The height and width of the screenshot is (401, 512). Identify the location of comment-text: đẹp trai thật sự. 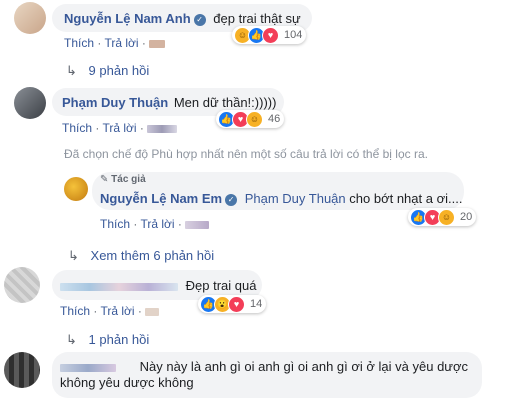
(257, 18).